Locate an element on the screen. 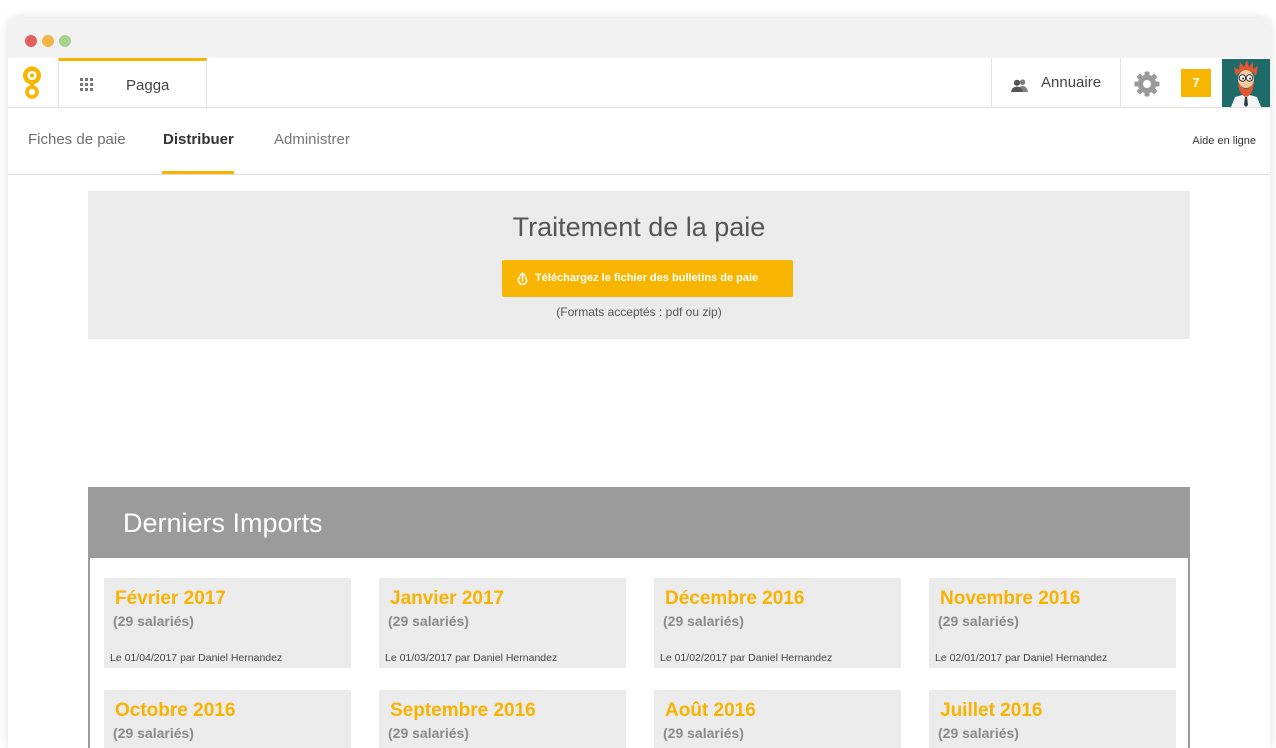 This screenshot has height=748, width=1276. import-period: Février 2017 is located at coordinates (170, 598).